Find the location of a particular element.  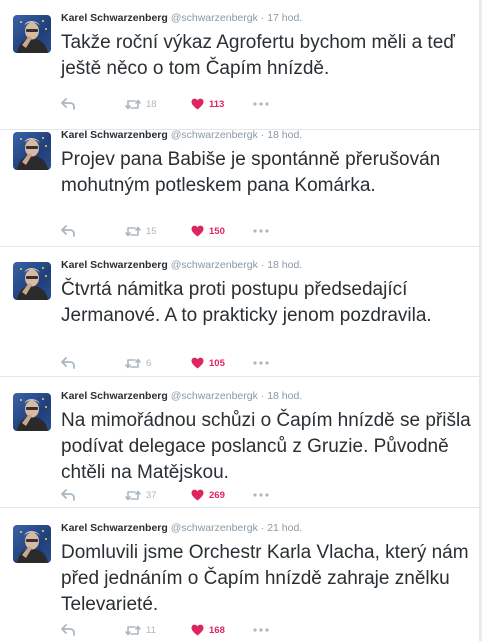

retweet-count: 18 is located at coordinates (151, 104).